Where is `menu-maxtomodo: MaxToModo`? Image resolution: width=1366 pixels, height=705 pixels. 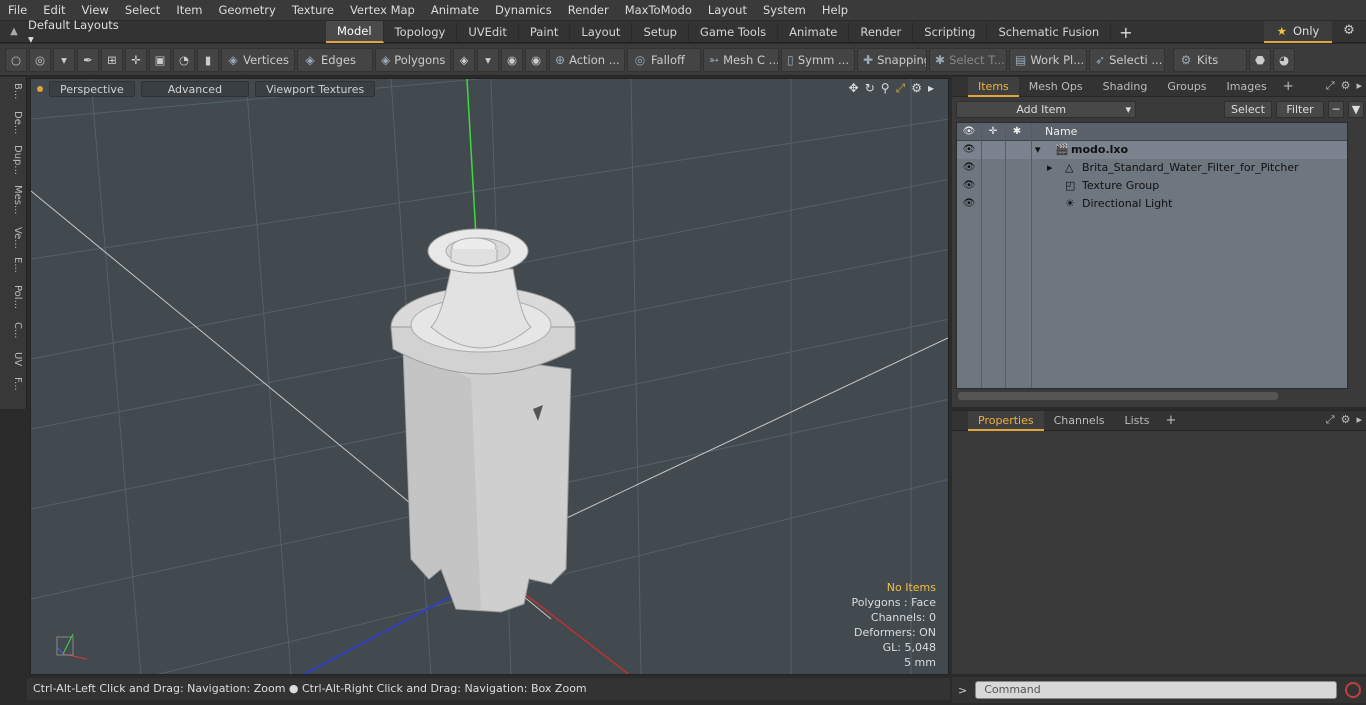
menu-maxtomodo: MaxToModo is located at coordinates (658, 10).